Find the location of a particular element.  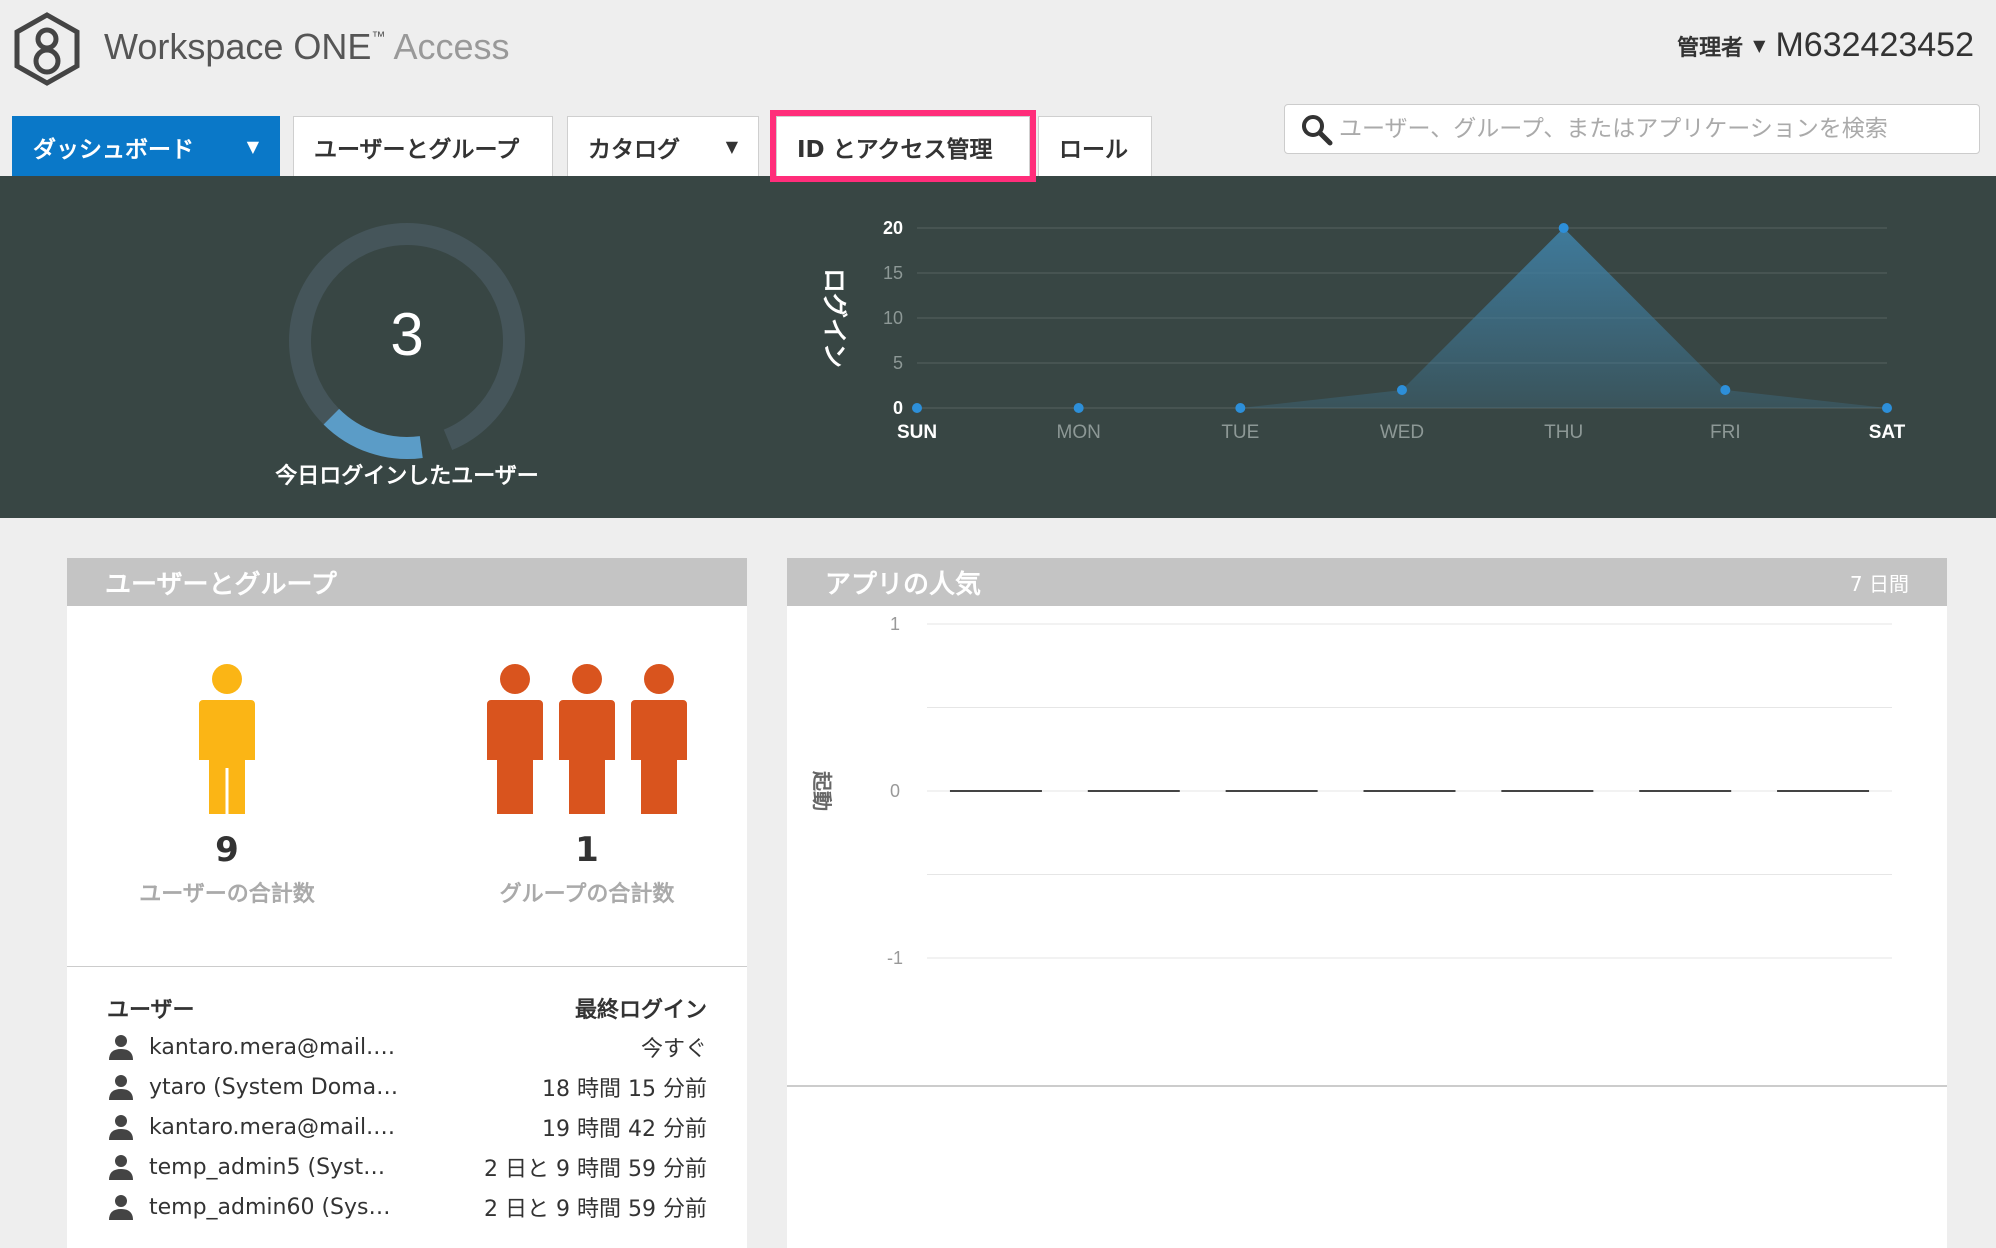

tab-users-groups: ユーザーとグループ is located at coordinates (423, 146).